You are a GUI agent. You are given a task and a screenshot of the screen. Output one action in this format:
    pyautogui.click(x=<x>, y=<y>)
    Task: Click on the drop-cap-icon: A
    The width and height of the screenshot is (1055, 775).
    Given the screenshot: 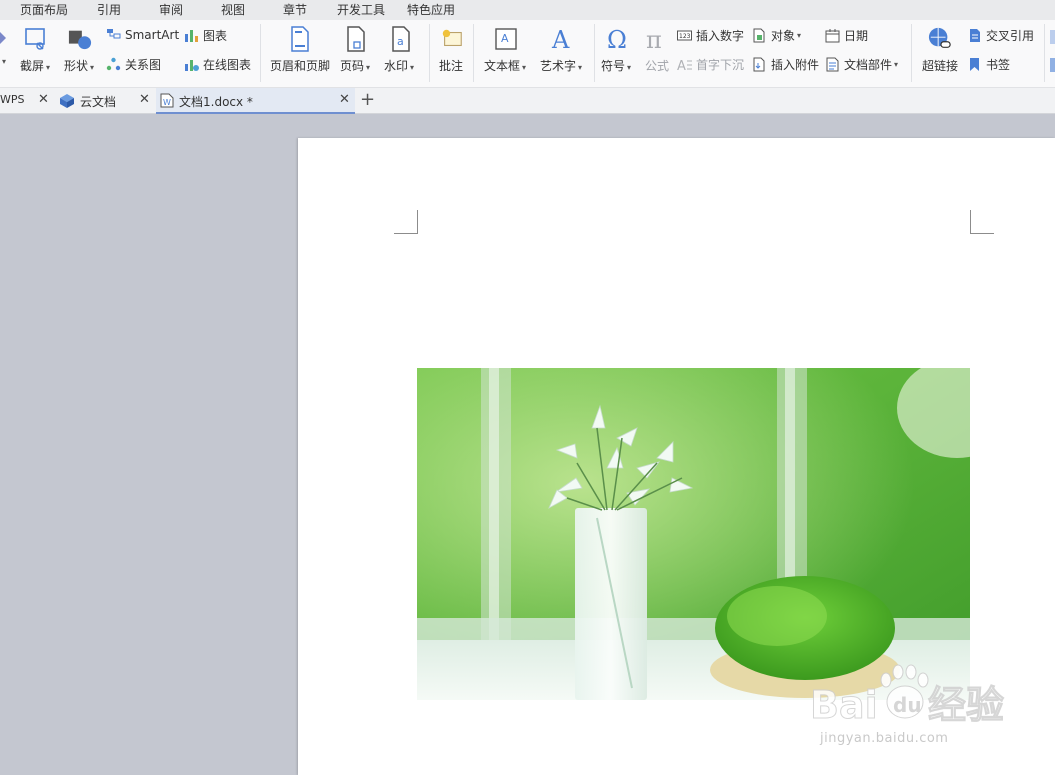 What is the action you would take?
    pyautogui.click(x=684, y=65)
    